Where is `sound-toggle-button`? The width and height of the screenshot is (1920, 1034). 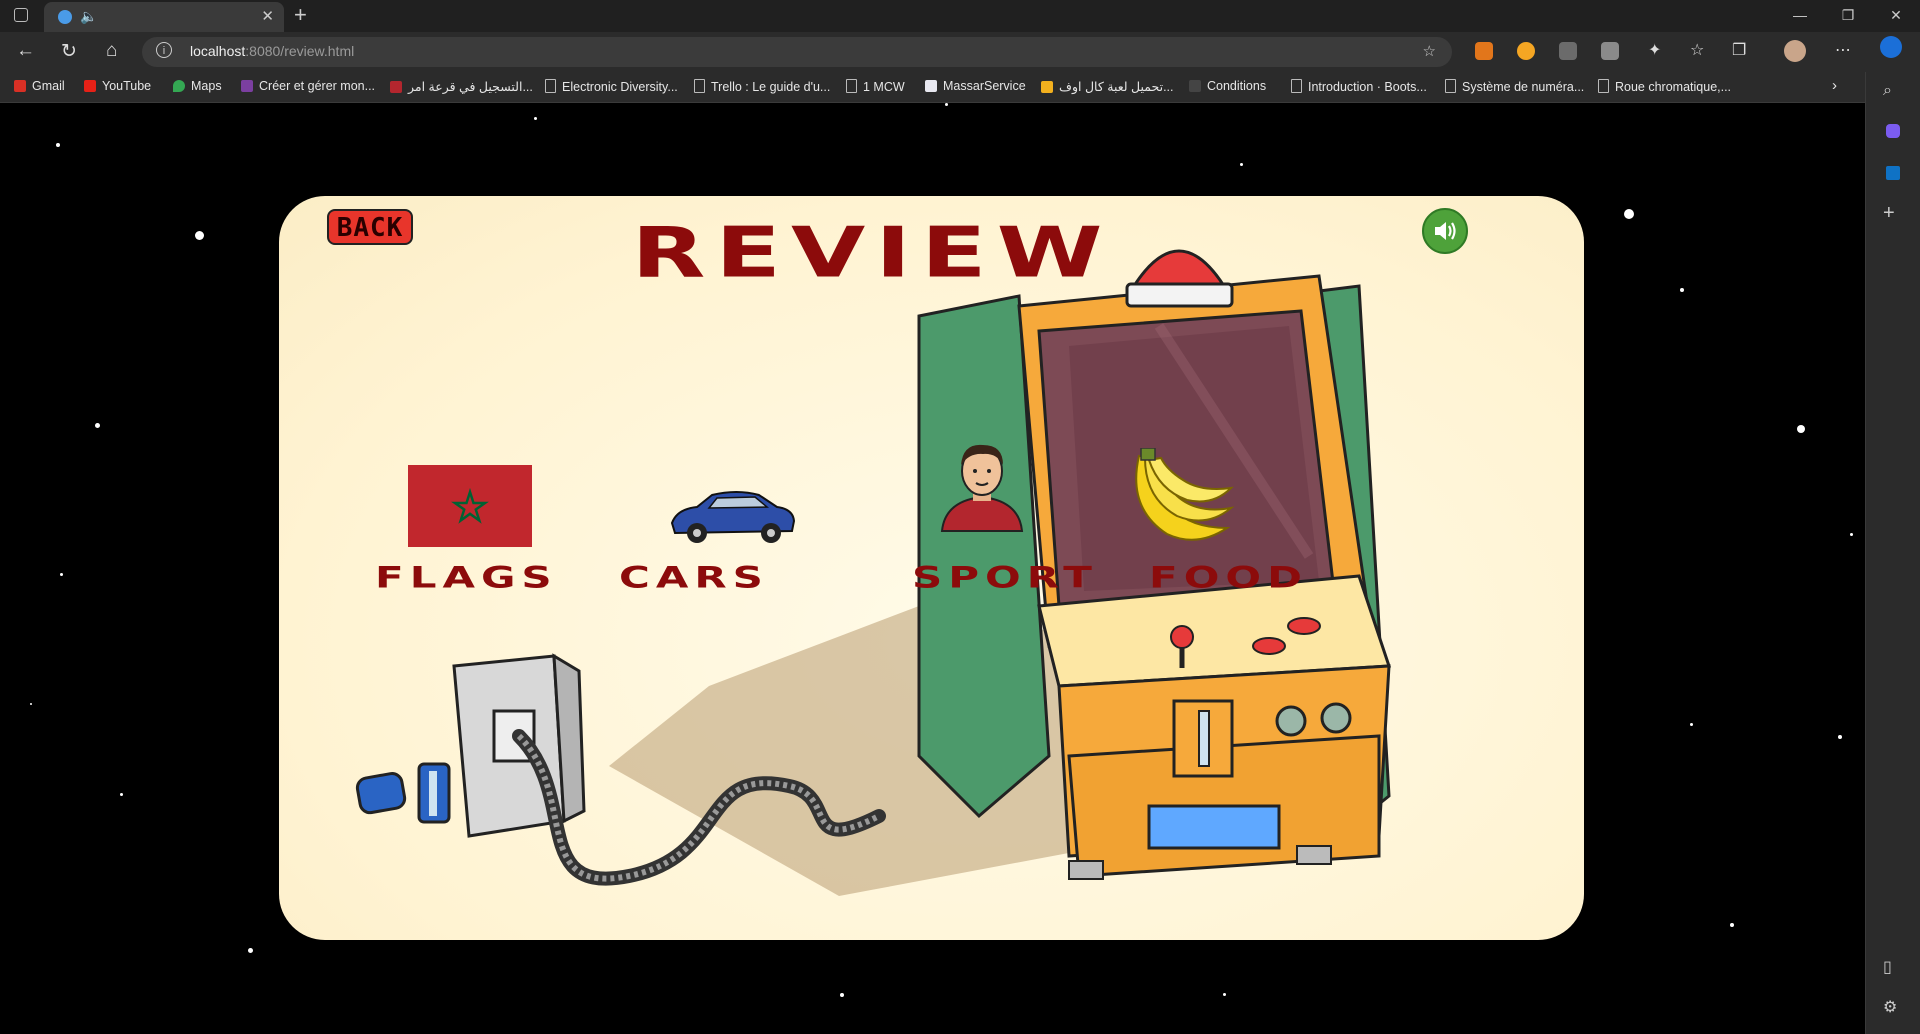 sound-toggle-button is located at coordinates (1445, 231).